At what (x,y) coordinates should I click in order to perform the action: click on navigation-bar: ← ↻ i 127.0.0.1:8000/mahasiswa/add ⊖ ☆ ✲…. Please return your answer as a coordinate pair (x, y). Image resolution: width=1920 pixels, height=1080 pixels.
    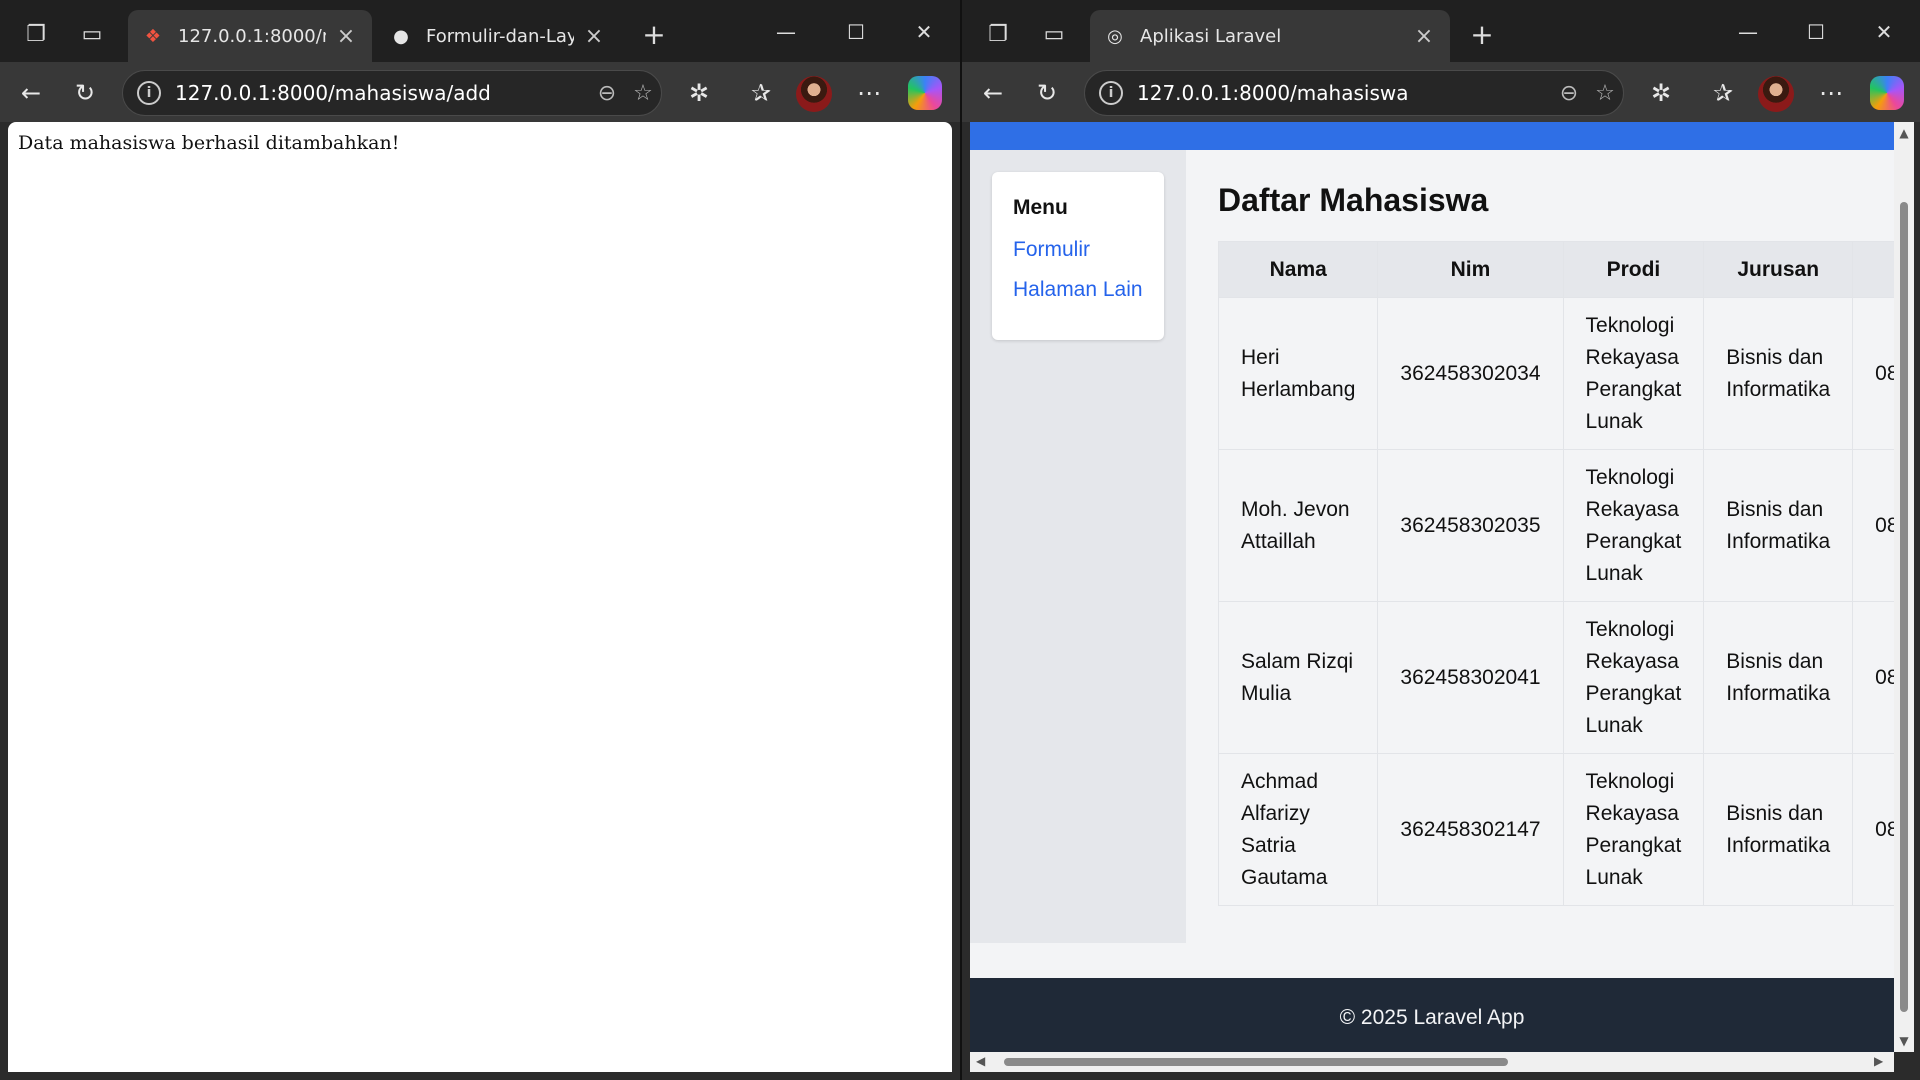
    Looking at the image, I should click on (480, 92).